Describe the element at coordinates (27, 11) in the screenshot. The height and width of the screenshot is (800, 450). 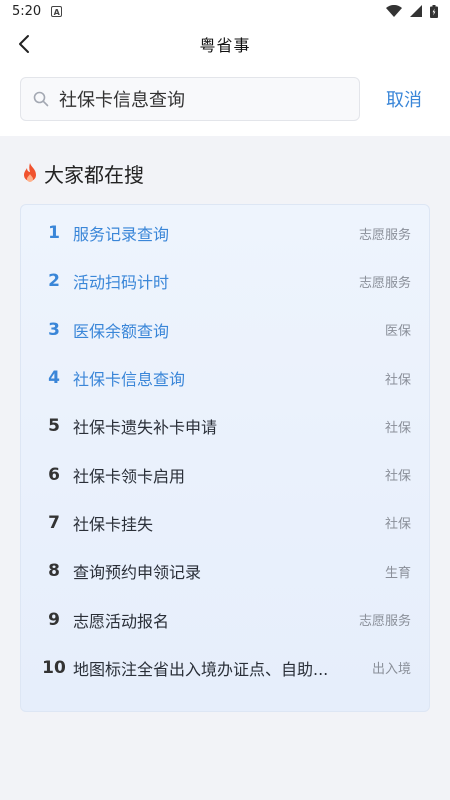
I see `status-time: 5:20` at that location.